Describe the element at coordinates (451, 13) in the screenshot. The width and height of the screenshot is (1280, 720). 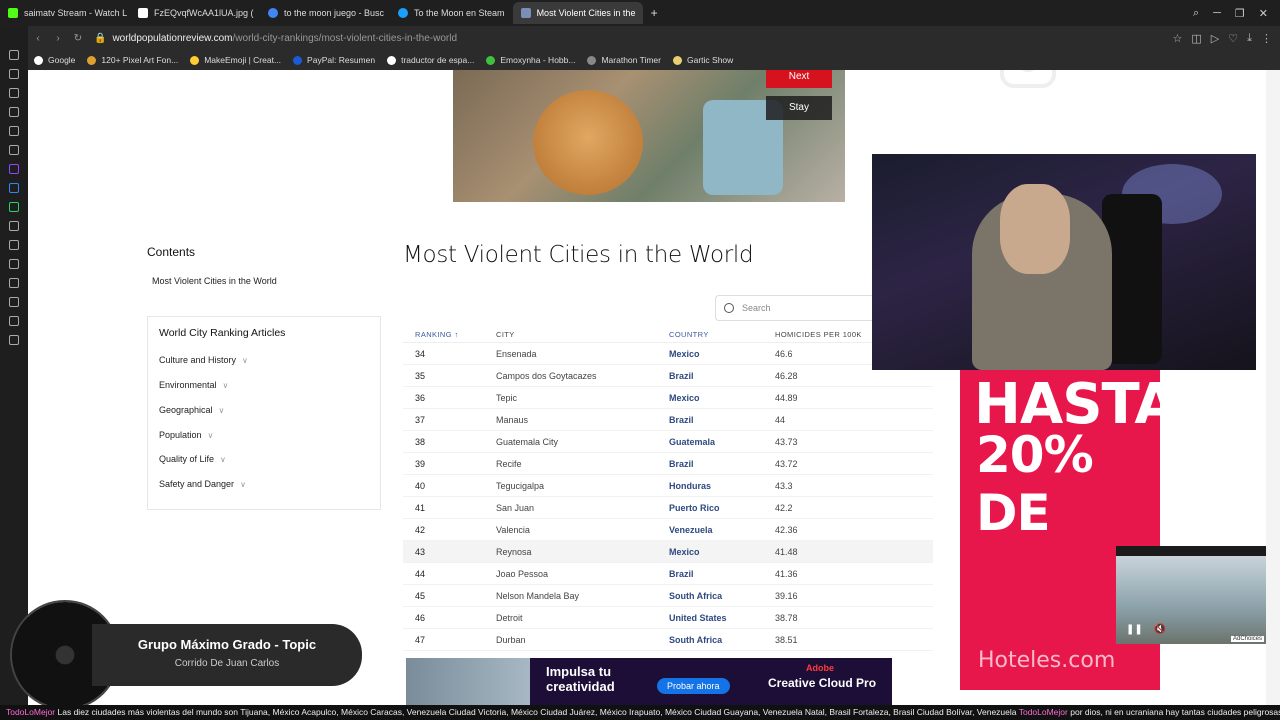
I see `tab-3: To the Moon en Steam` at that location.